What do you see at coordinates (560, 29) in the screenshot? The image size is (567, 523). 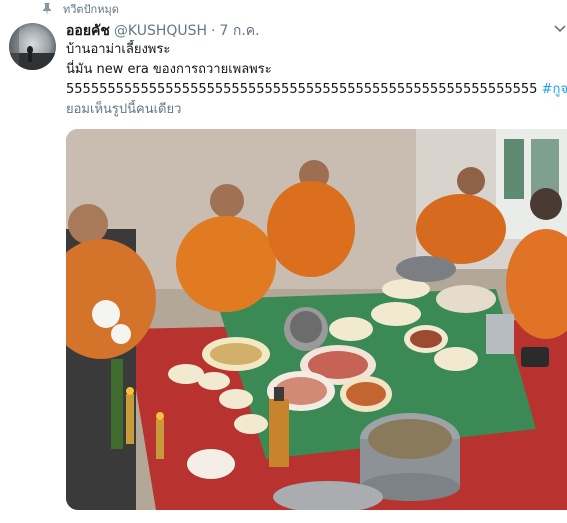 I see `chevron-down-icon` at bounding box center [560, 29].